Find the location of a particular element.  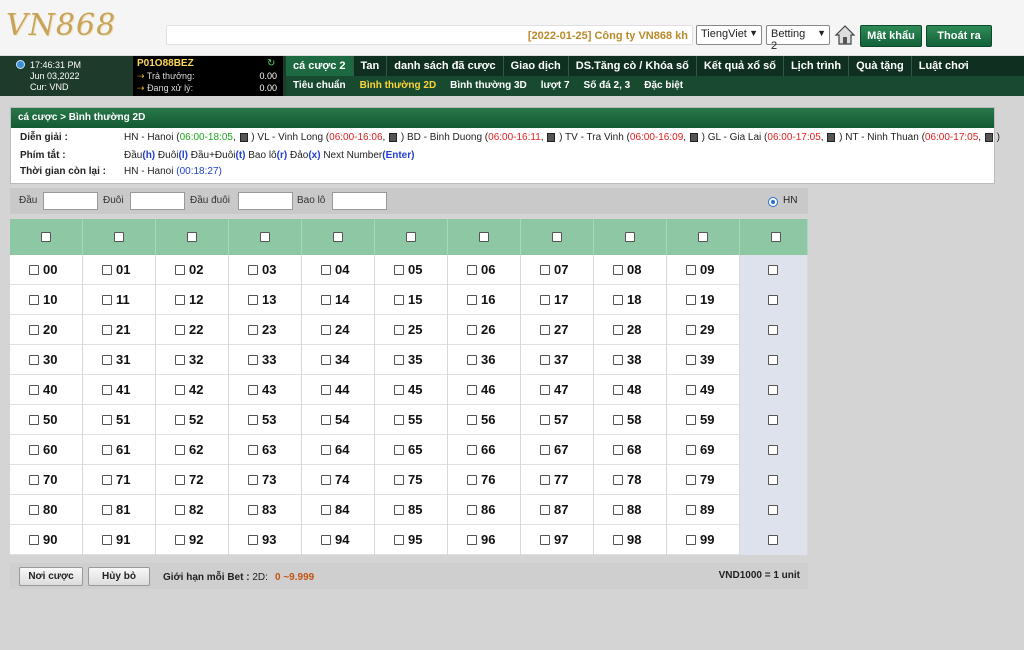

sub-special: Đặc biệt is located at coordinates (663, 86).